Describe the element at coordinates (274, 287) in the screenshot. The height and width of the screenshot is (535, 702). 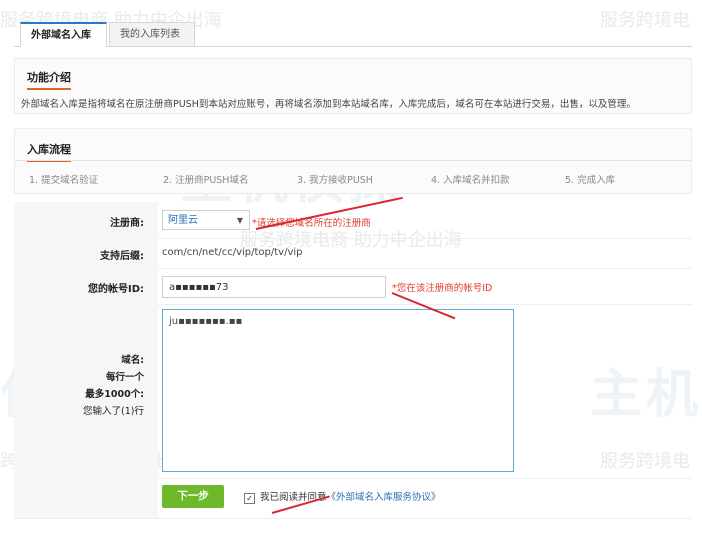
I see `account-id-input: a▪▪▪▪▪▪73` at that location.